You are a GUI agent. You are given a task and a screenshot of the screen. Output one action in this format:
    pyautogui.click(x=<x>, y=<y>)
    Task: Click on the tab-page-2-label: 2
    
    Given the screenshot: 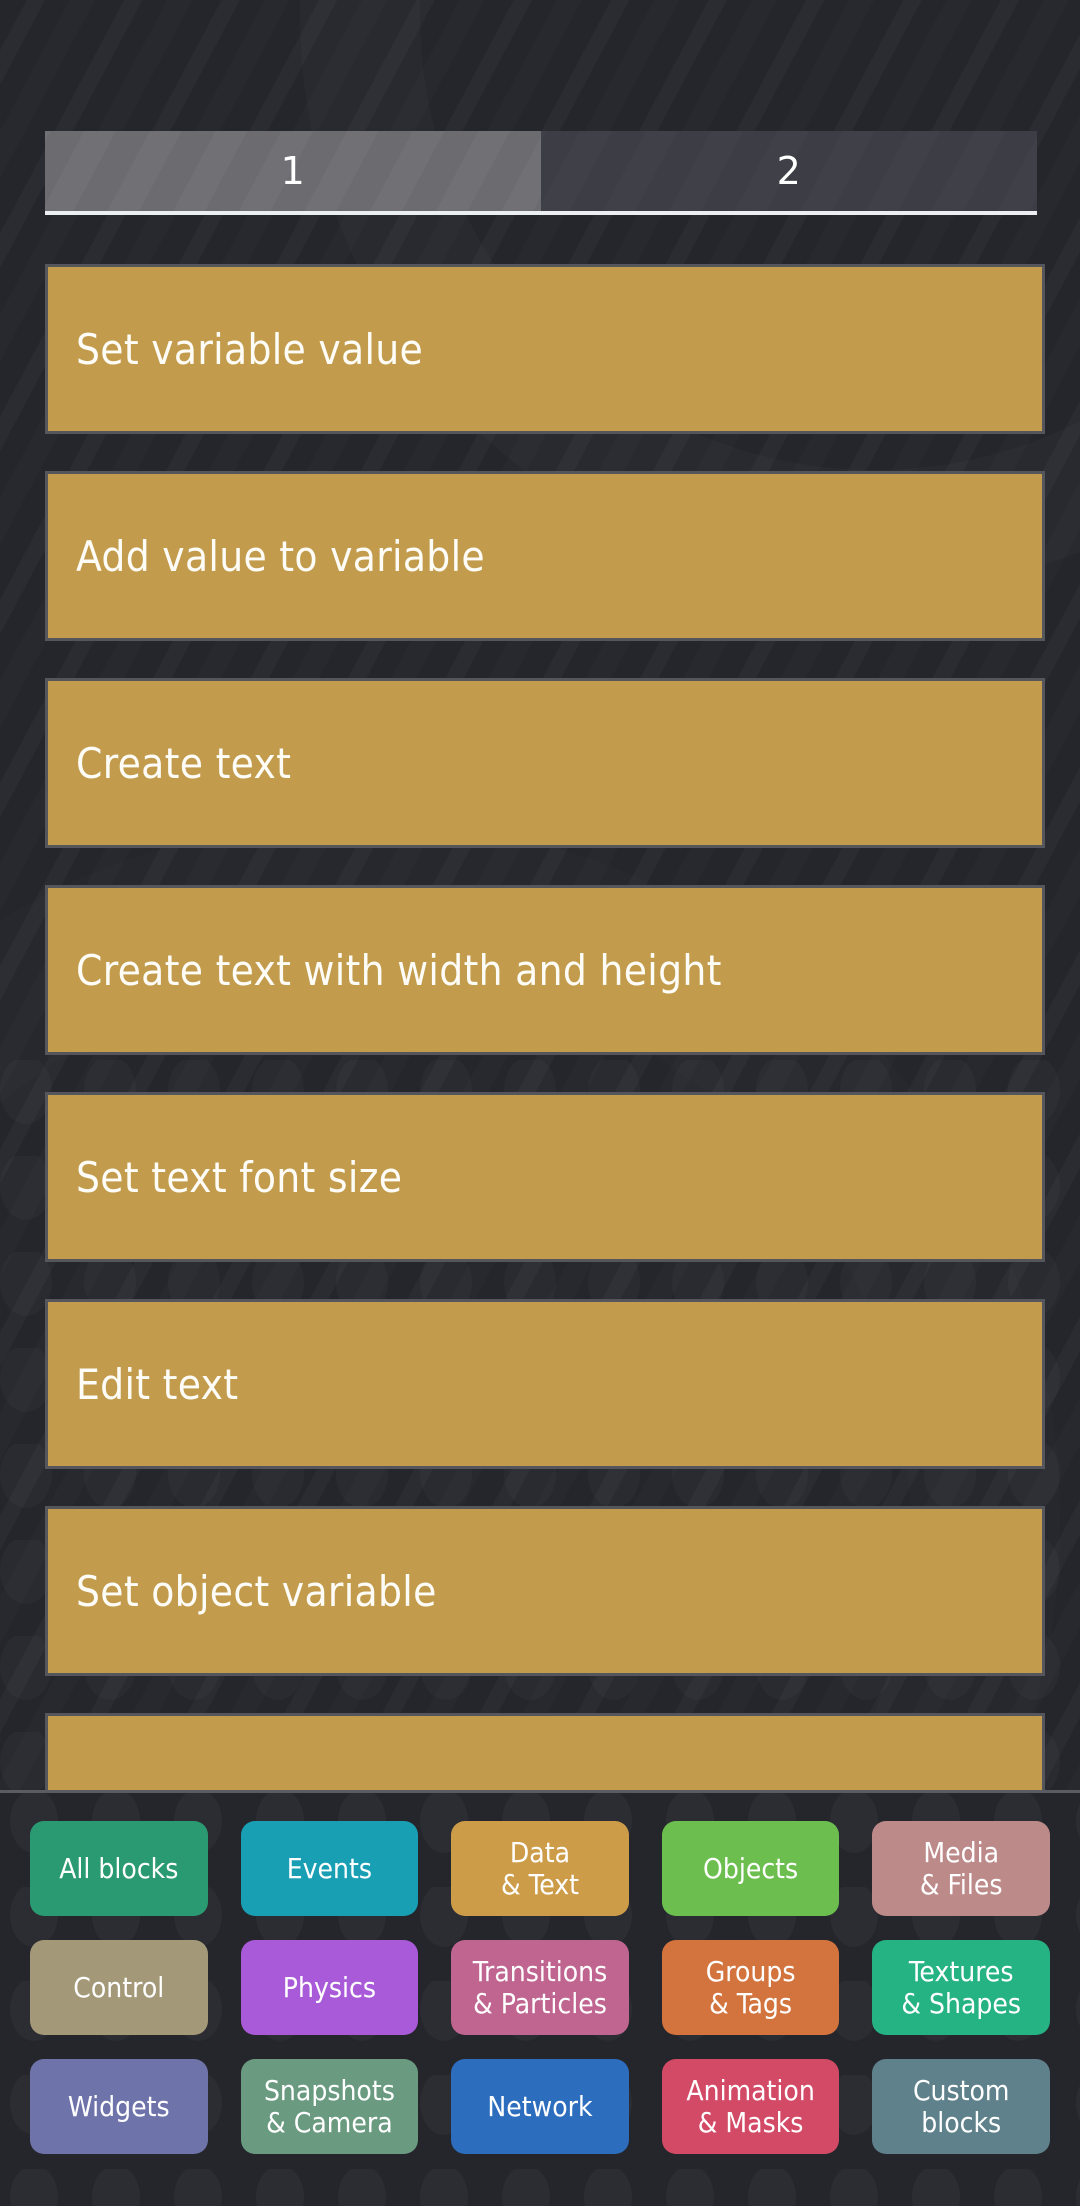 What is the action you would take?
    pyautogui.click(x=789, y=171)
    